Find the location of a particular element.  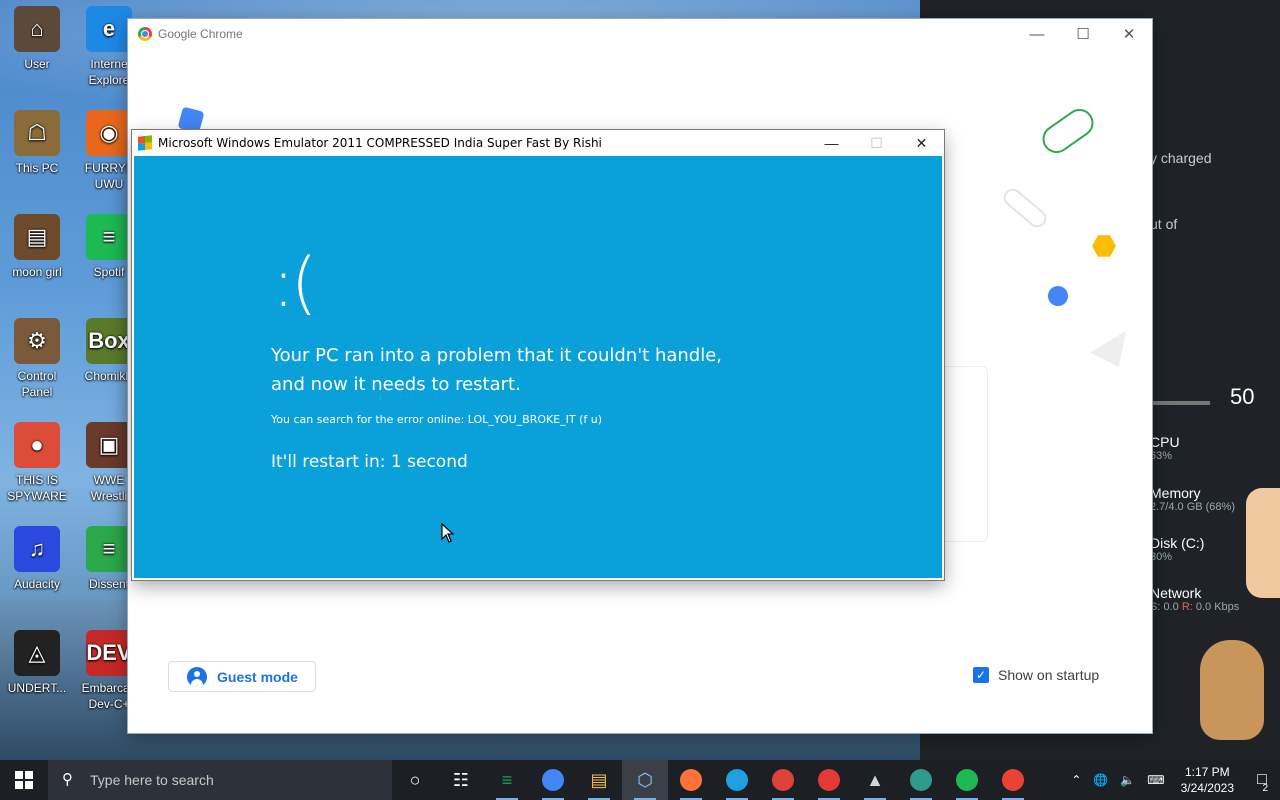

desktop-icon: ▤ moon girl is located at coordinates (37, 247).